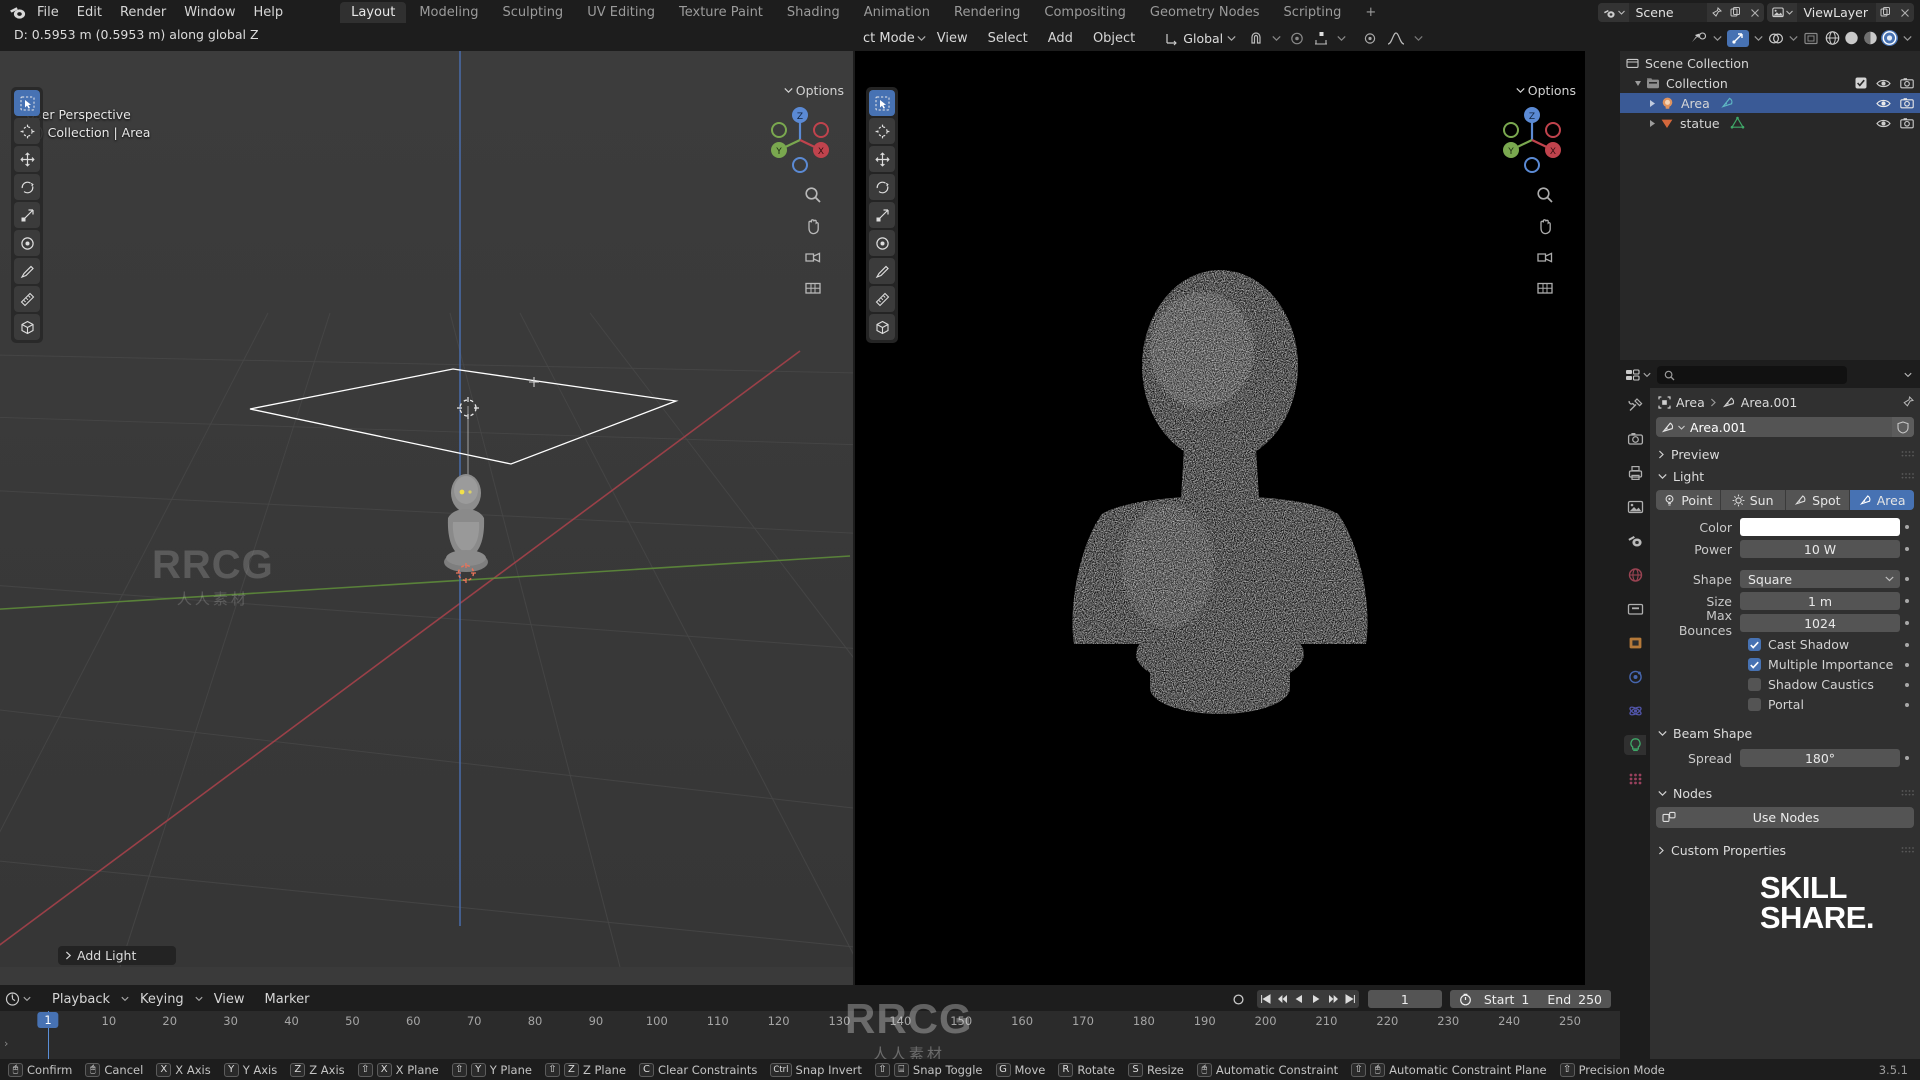 The width and height of the screenshot is (1920, 1080). Describe the element at coordinates (117, 955) in the screenshot. I see `operator-panel-add-light: Add Light` at that location.